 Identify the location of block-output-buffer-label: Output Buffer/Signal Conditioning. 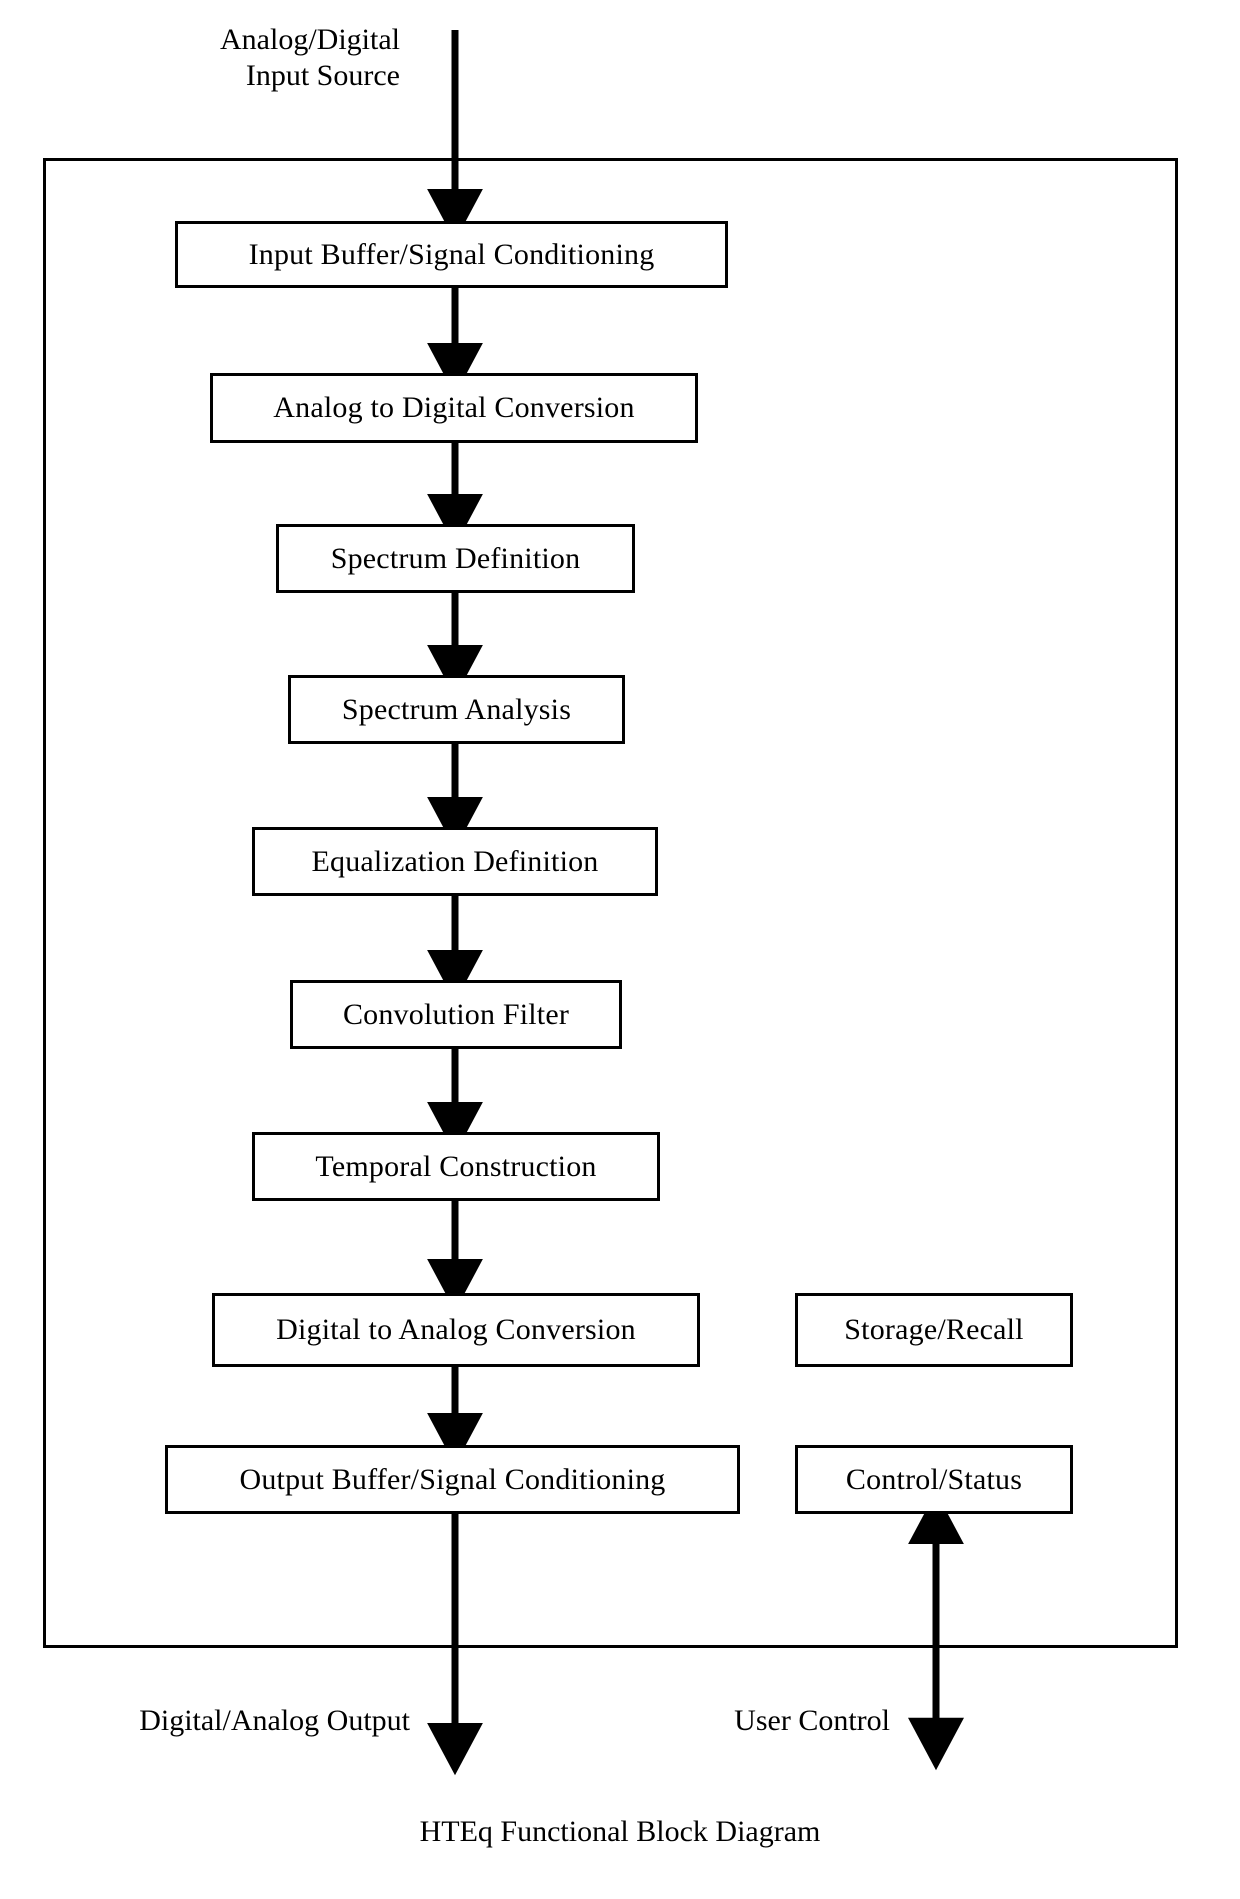
(452, 1479).